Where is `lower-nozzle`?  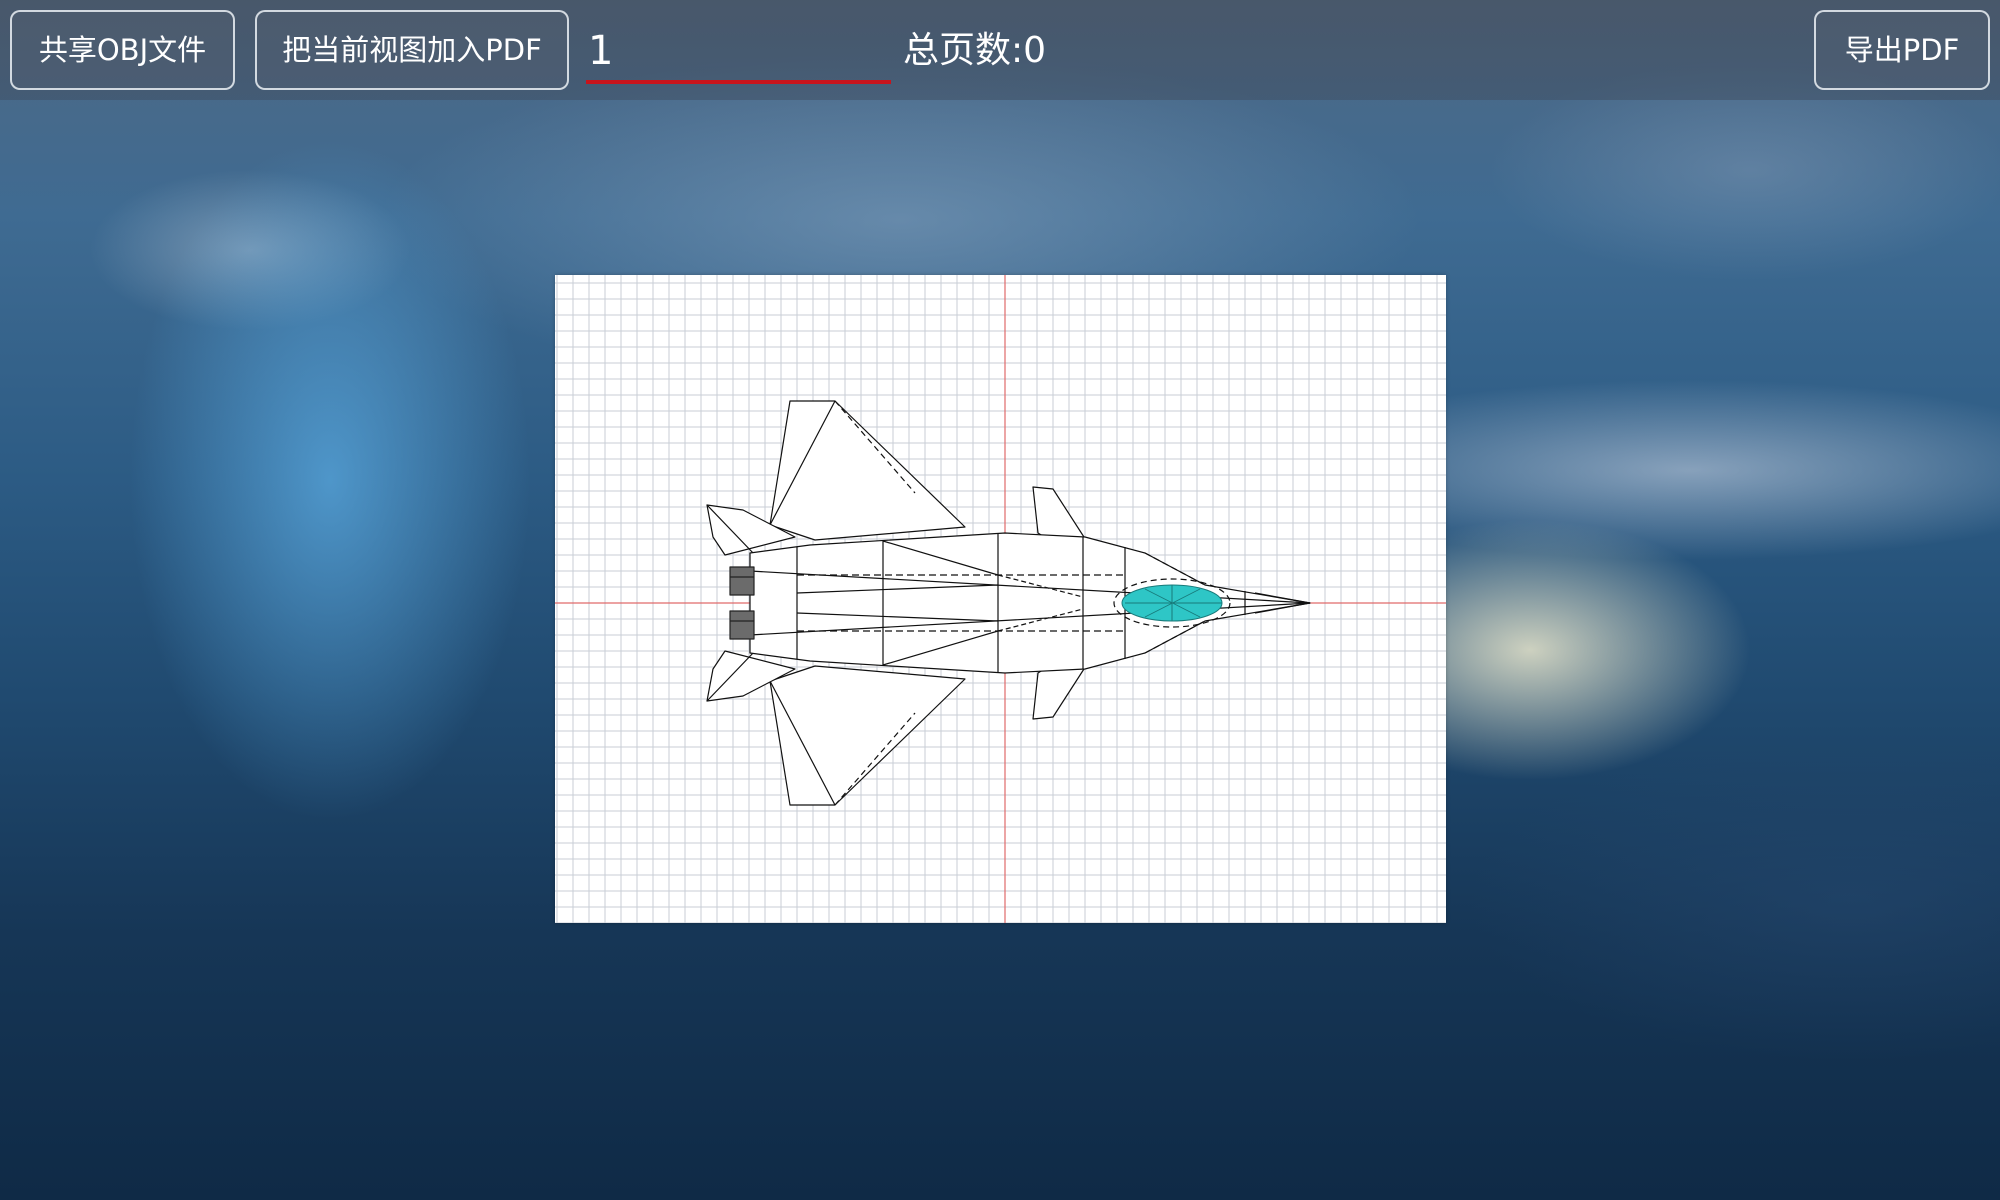
lower-nozzle is located at coordinates (742, 625).